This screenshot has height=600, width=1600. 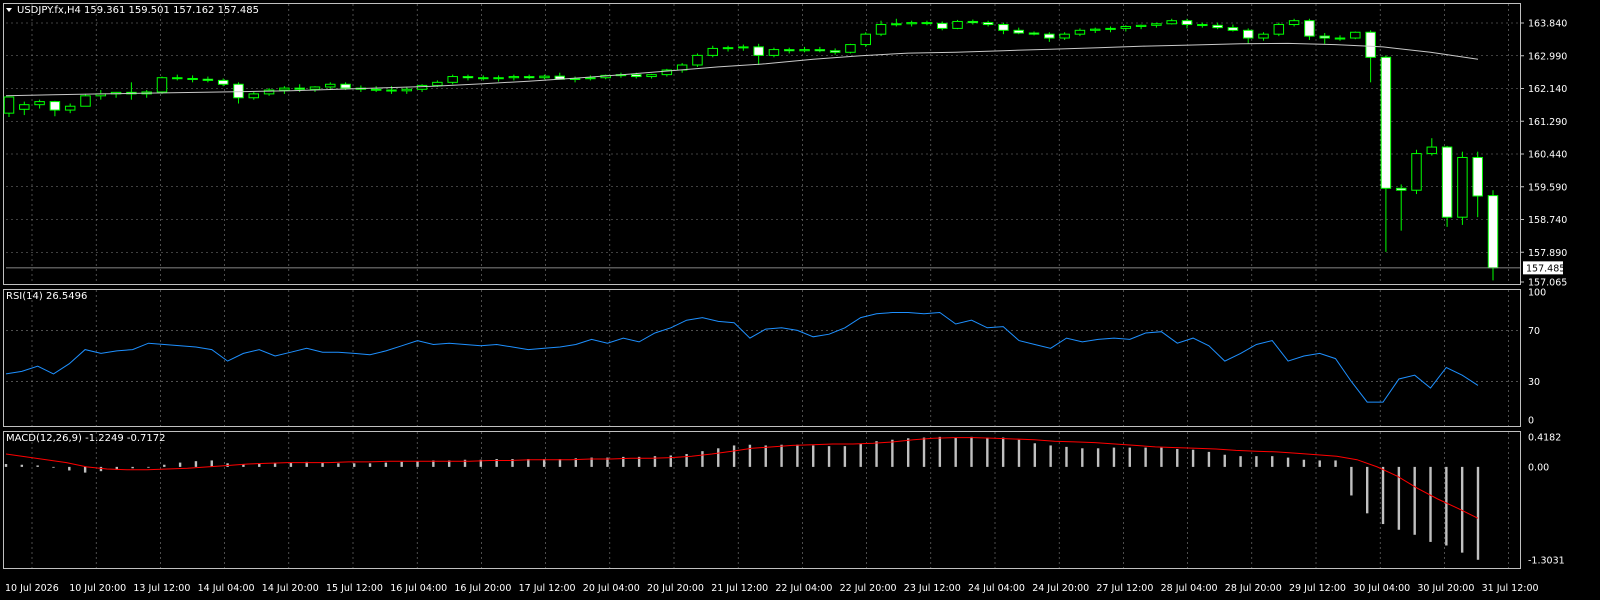 I want to click on price-axis-label: 158.740, so click(x=1547, y=220).